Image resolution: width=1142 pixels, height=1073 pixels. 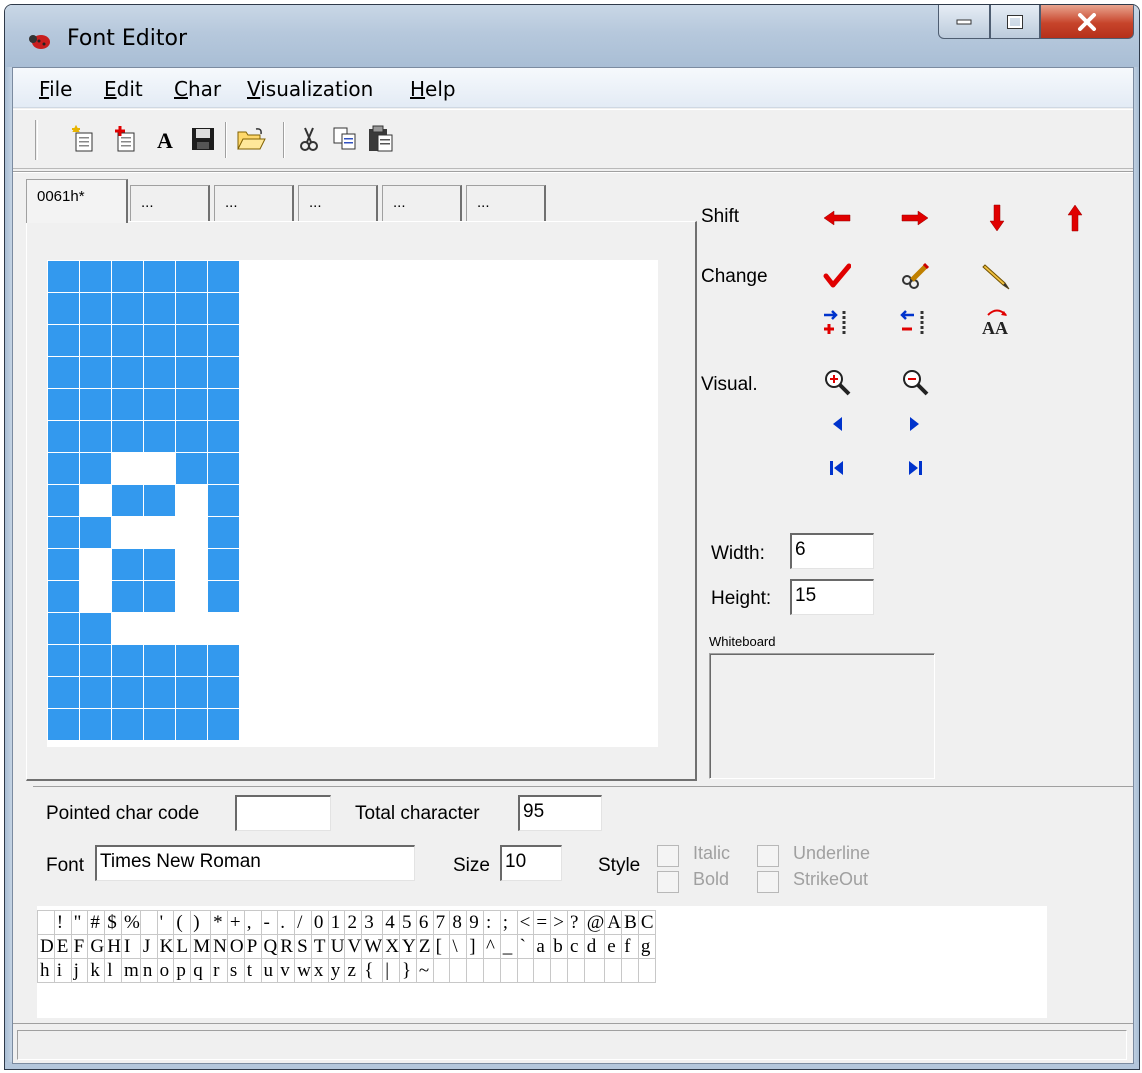 What do you see at coordinates (79, 922) in the screenshot?
I see `character-cell: "` at bounding box center [79, 922].